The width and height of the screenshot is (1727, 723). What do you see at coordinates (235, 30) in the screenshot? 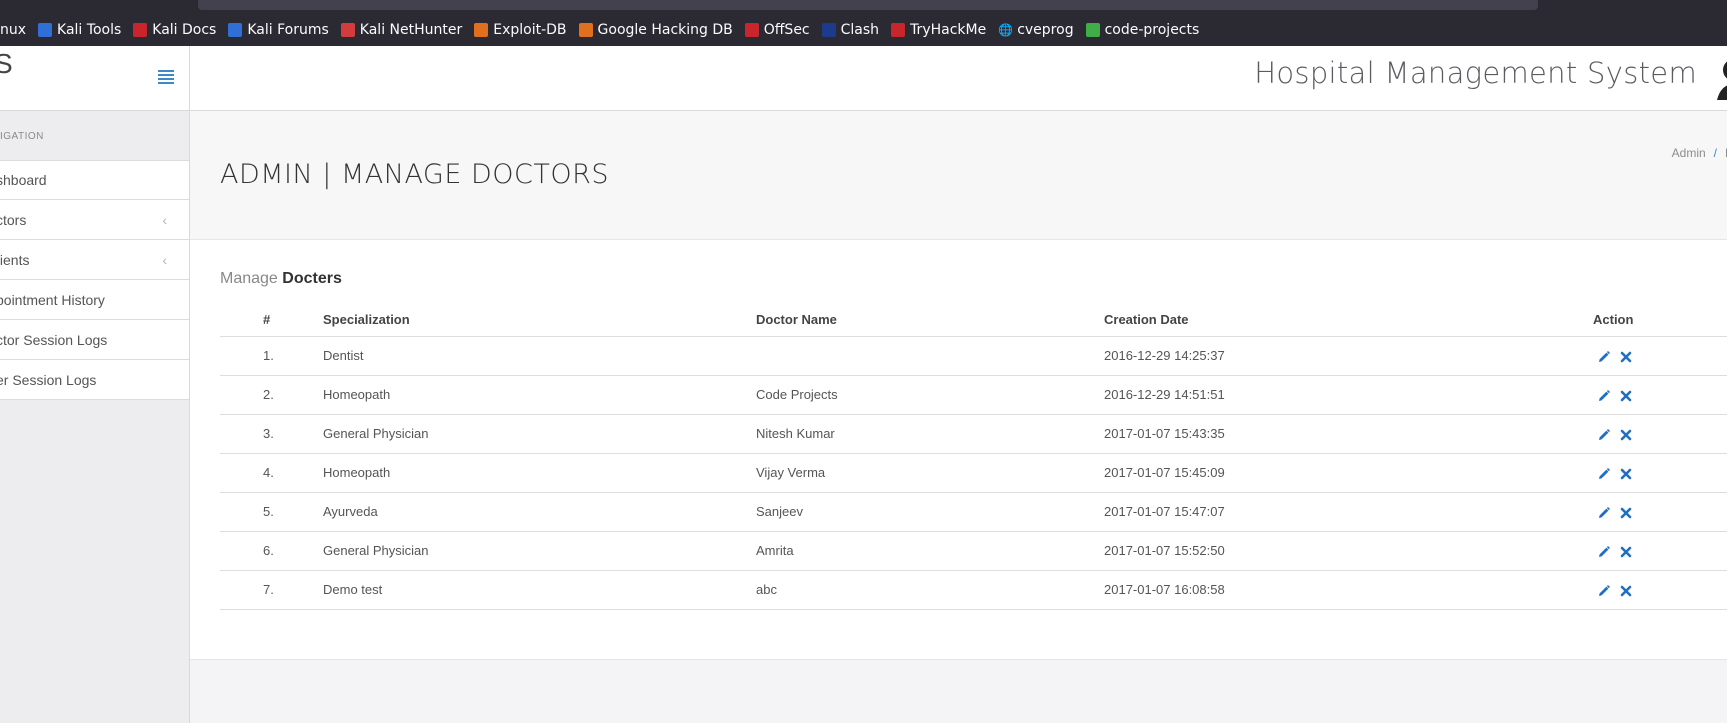
I see `kali-forums-icon` at bounding box center [235, 30].